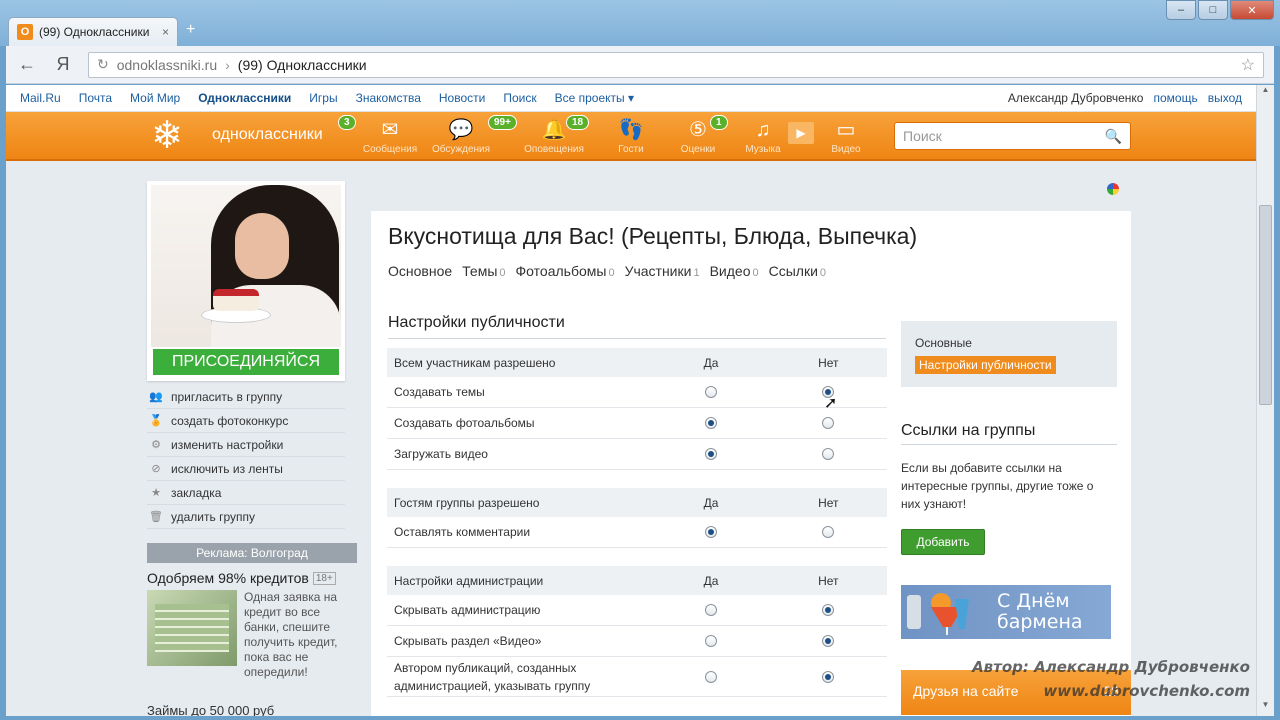 Image resolution: width=1280 pixels, height=720 pixels. I want to click on logout-link: выход, so click(1225, 98).